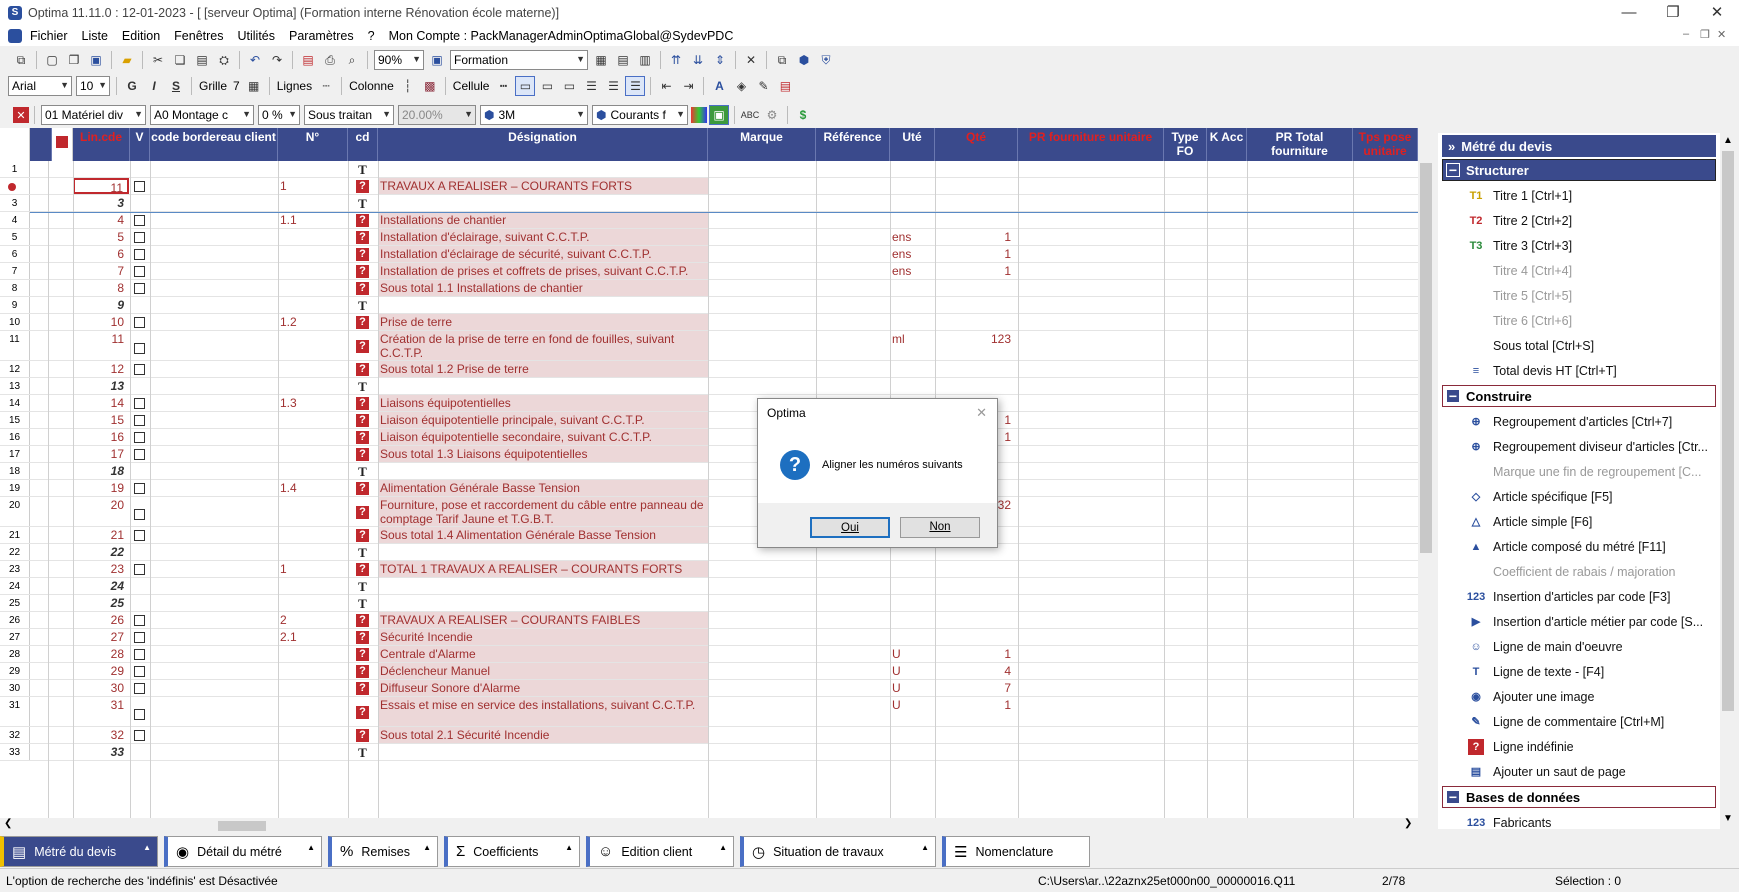 The image size is (1739, 892). What do you see at coordinates (940, 527) in the screenshot?
I see `no-button: Non` at bounding box center [940, 527].